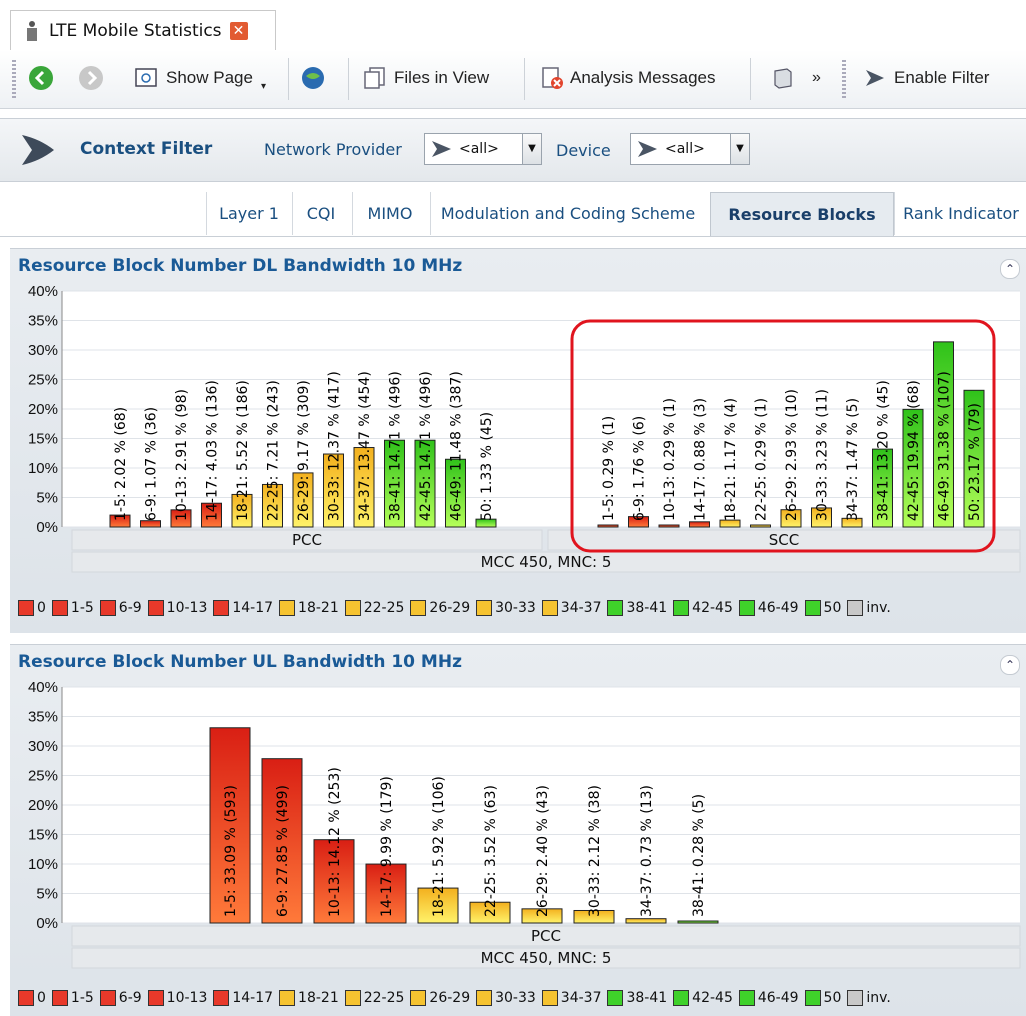  I want to click on show-page-button: Show Page ▾, so click(200, 78).